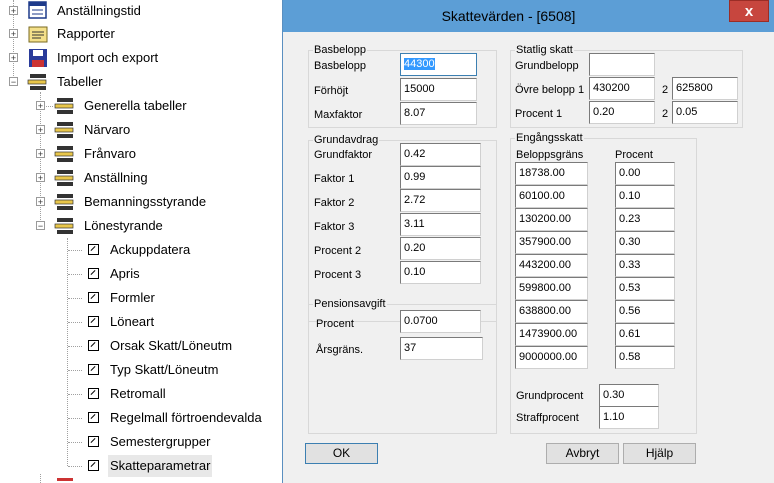  I want to click on maxfaktor-label: Maxfaktor, so click(338, 115).